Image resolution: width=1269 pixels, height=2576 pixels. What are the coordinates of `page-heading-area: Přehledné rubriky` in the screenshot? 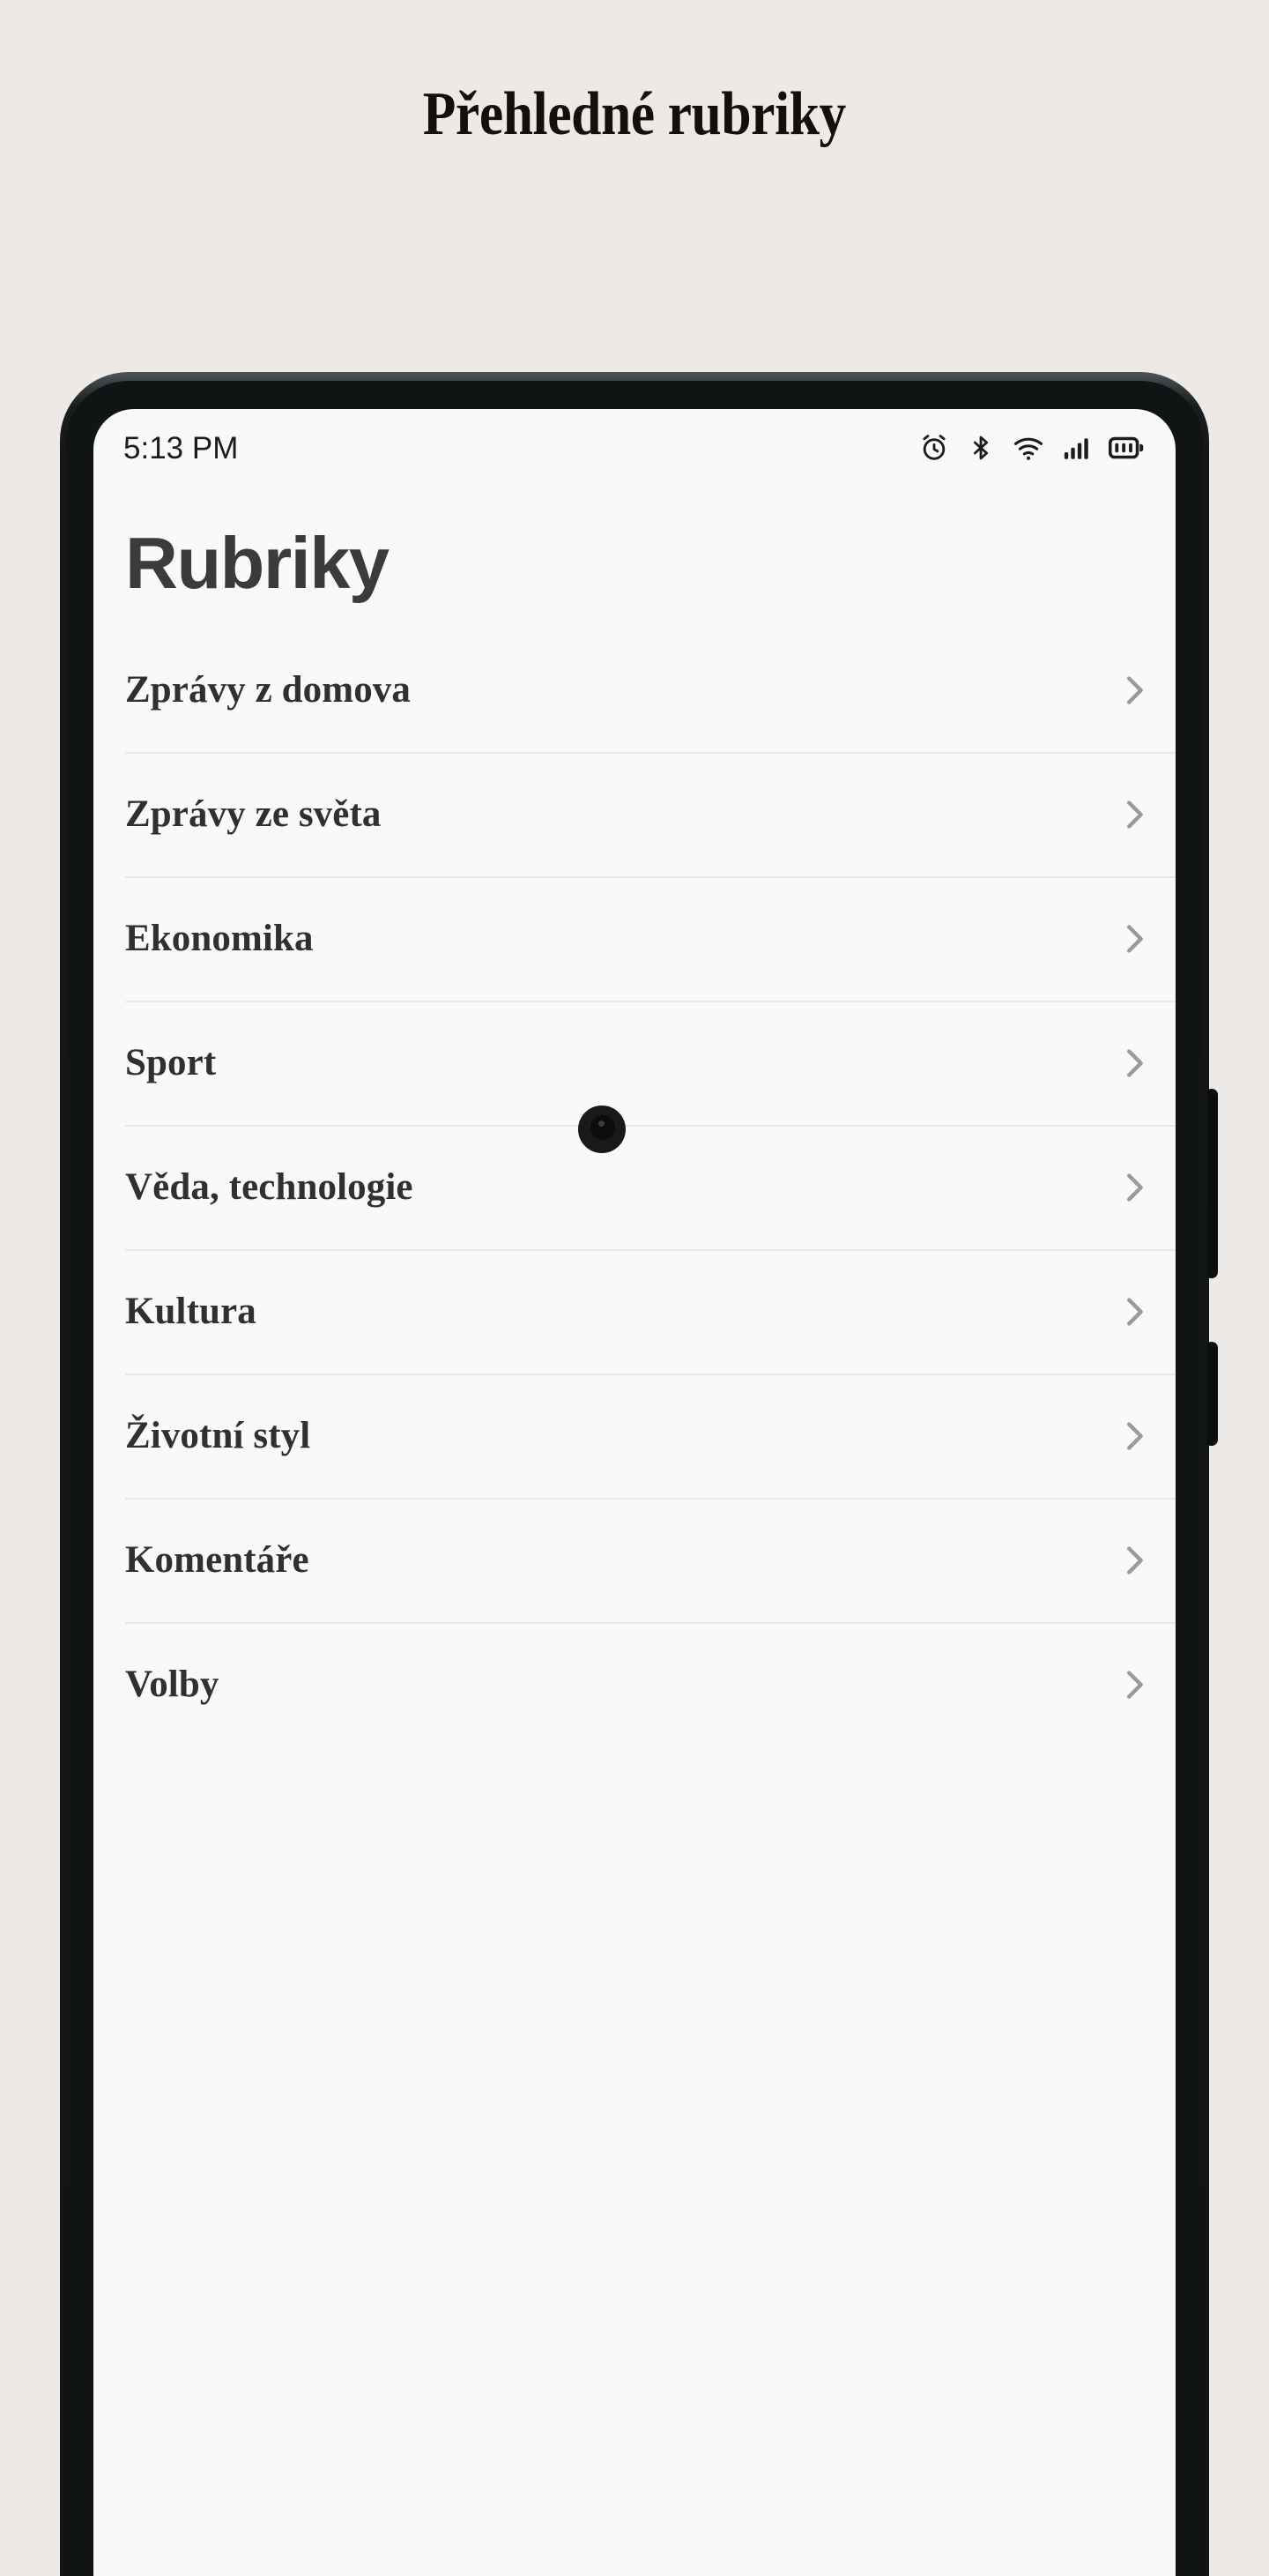 It's located at (634, 115).